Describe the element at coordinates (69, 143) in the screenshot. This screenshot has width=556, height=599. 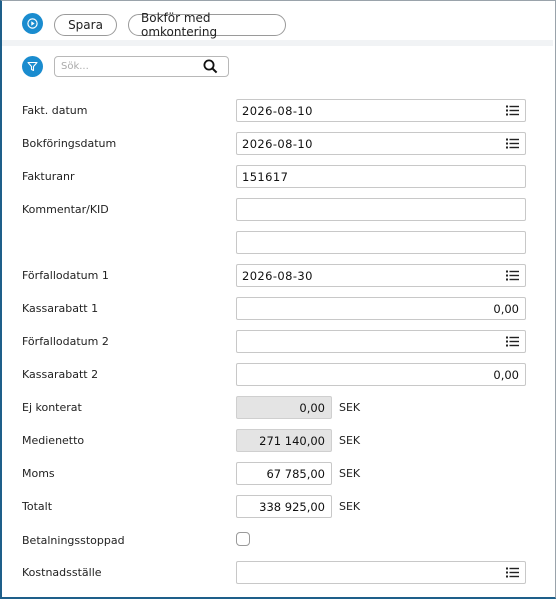
I see `booking-date-label: Bokföringsdatum` at that location.